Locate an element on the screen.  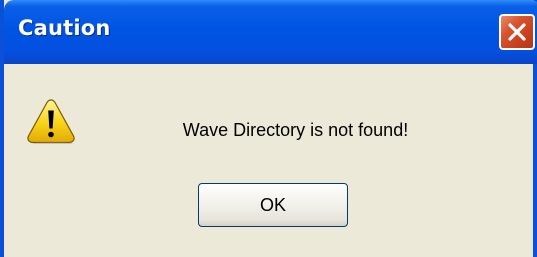
window-title: Caution is located at coordinates (64, 28).